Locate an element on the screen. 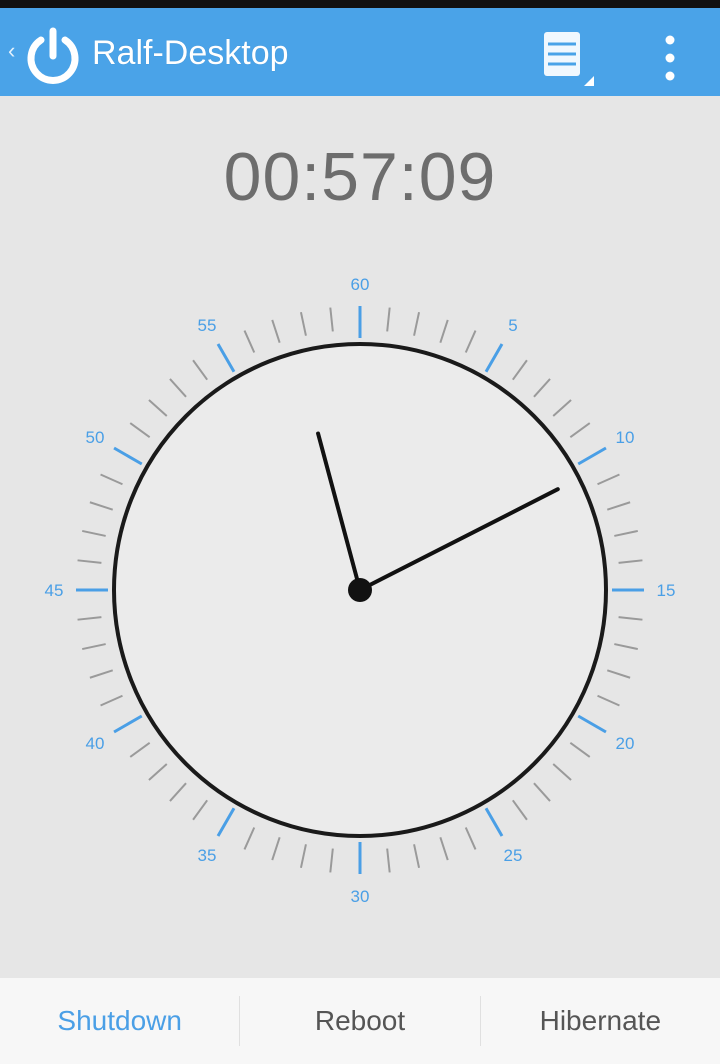 Image resolution: width=720 pixels, height=1064 pixels. dial-label: 25 is located at coordinates (513, 855).